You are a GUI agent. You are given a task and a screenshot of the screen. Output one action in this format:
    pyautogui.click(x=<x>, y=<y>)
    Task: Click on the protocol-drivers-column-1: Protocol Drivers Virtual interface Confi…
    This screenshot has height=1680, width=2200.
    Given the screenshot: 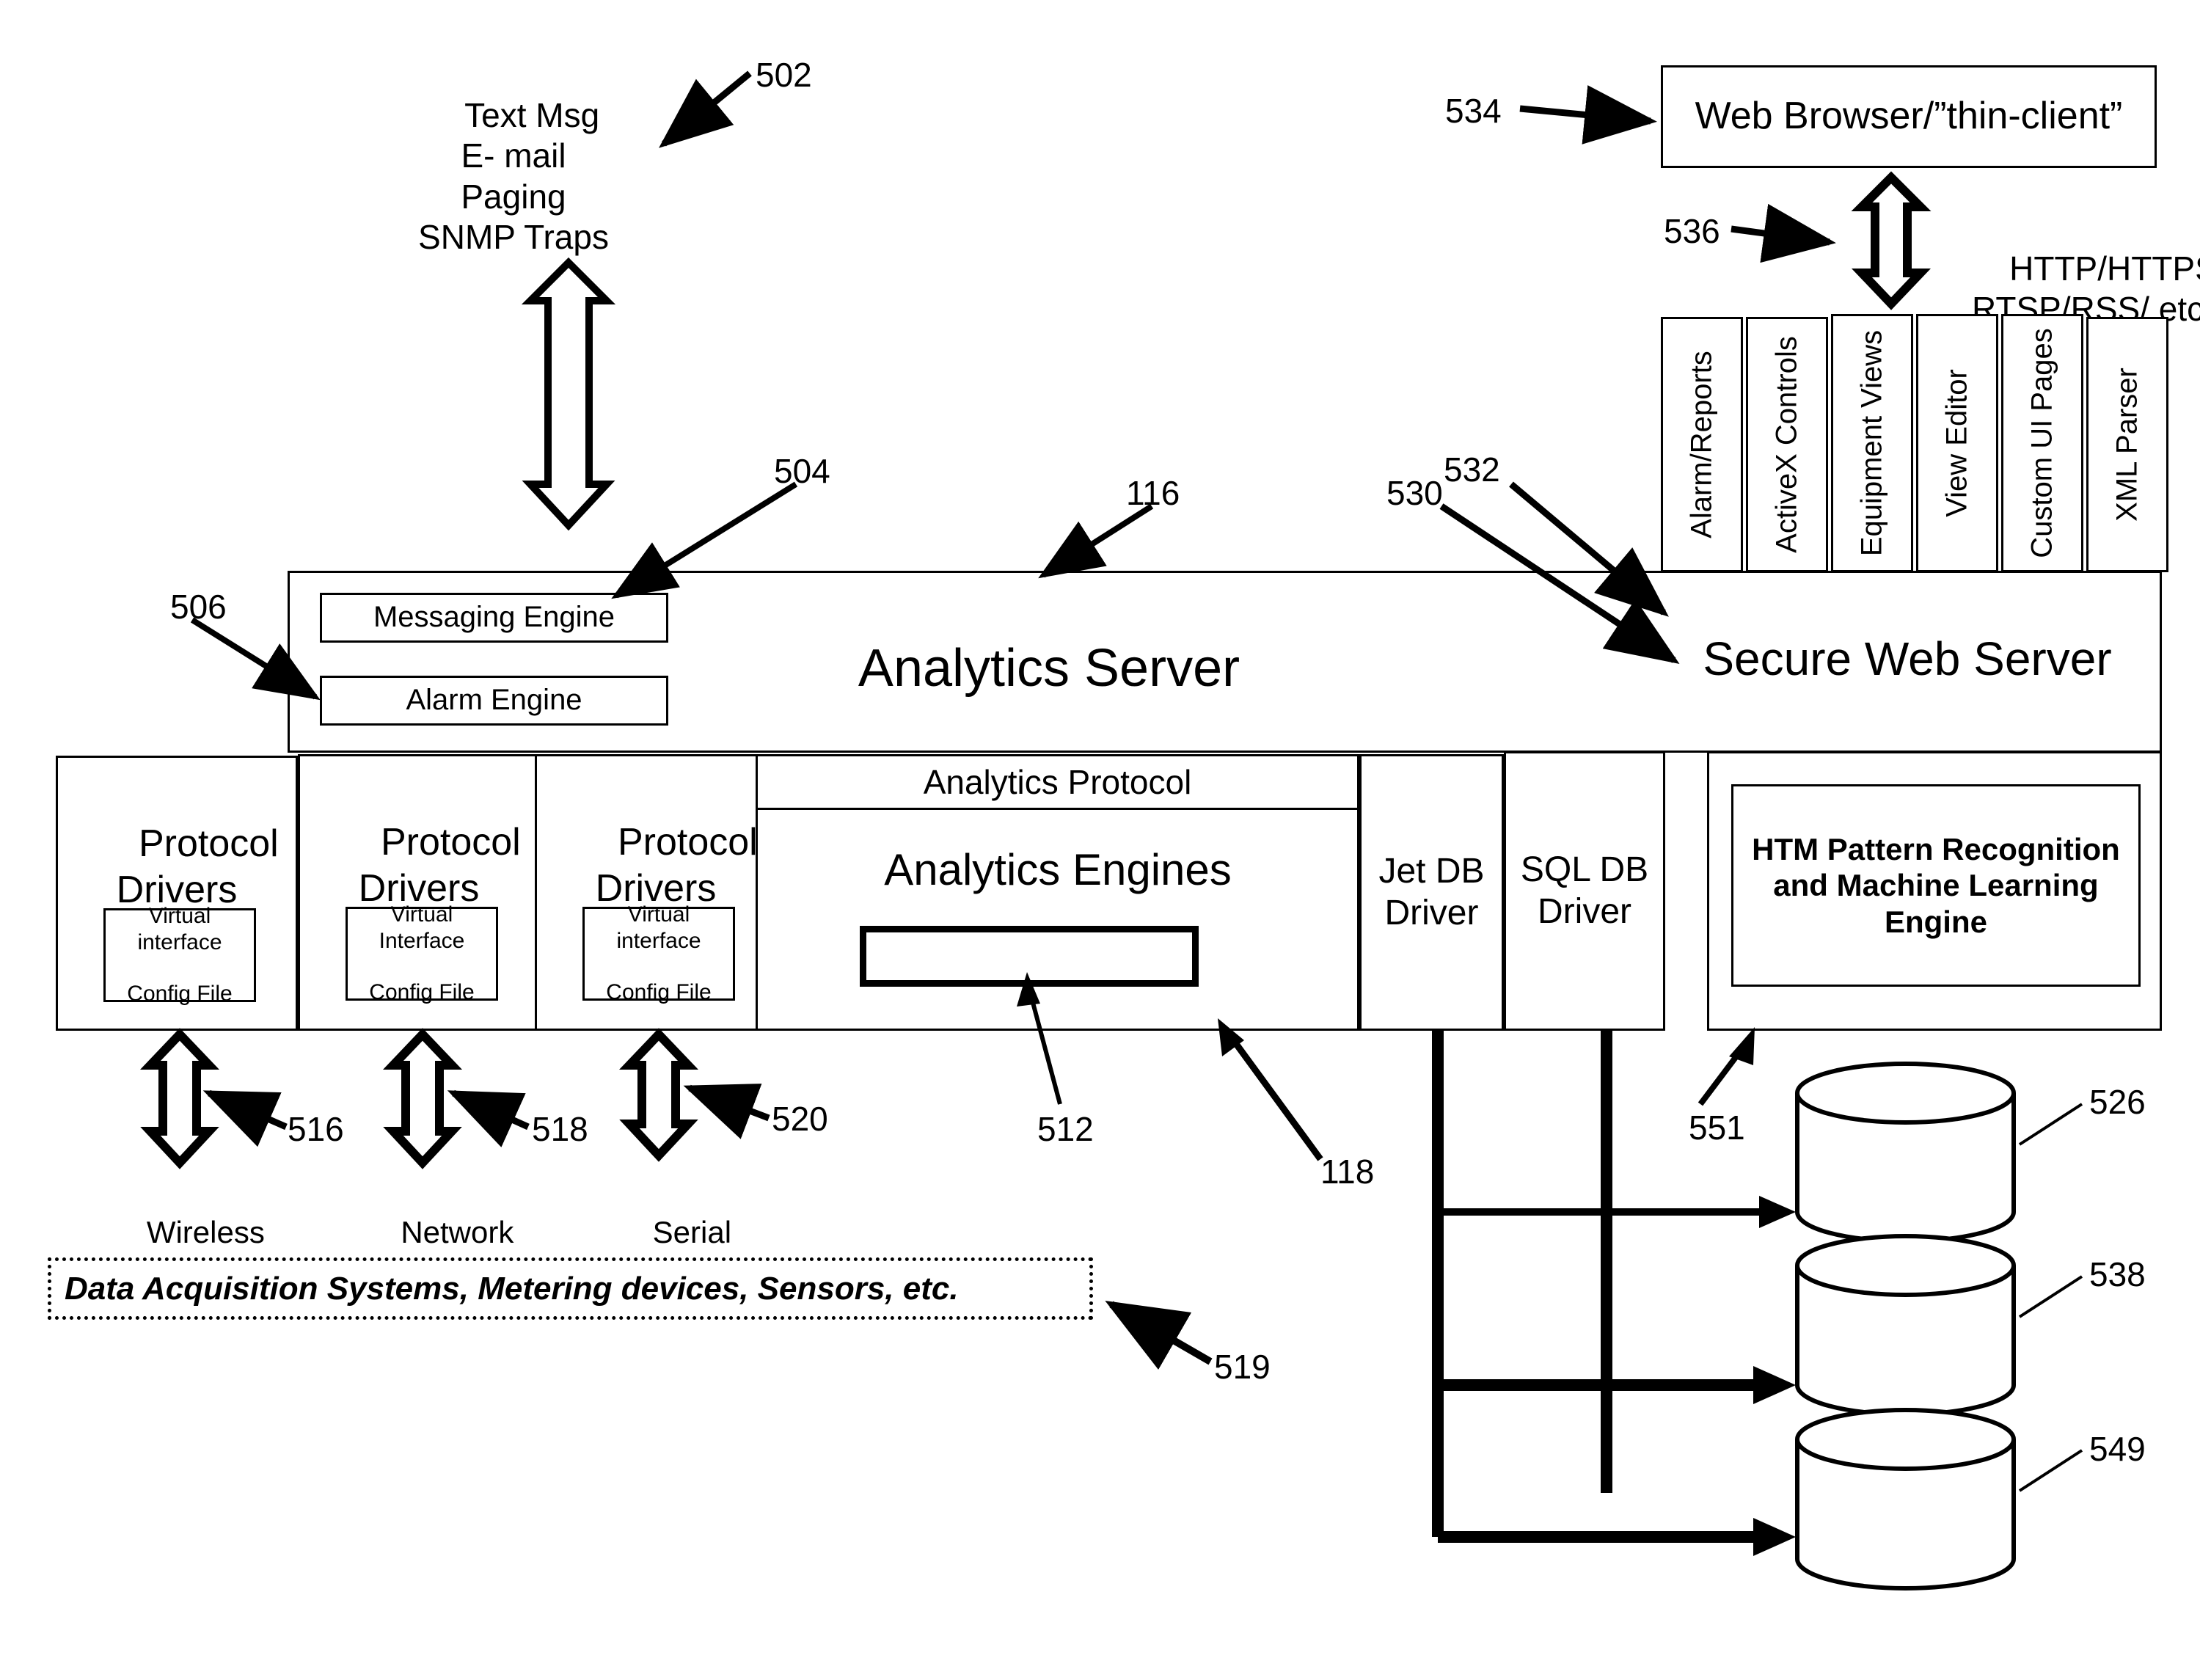 What is the action you would take?
    pyautogui.click(x=177, y=893)
    